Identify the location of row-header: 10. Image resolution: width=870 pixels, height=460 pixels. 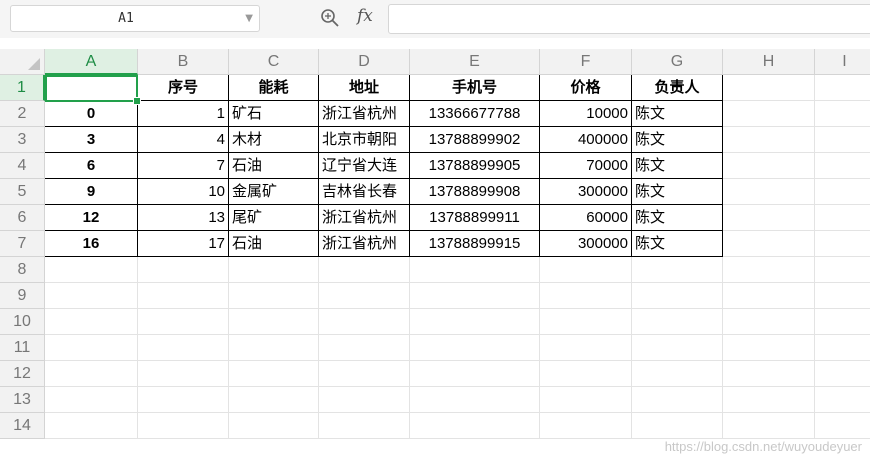
(22, 322).